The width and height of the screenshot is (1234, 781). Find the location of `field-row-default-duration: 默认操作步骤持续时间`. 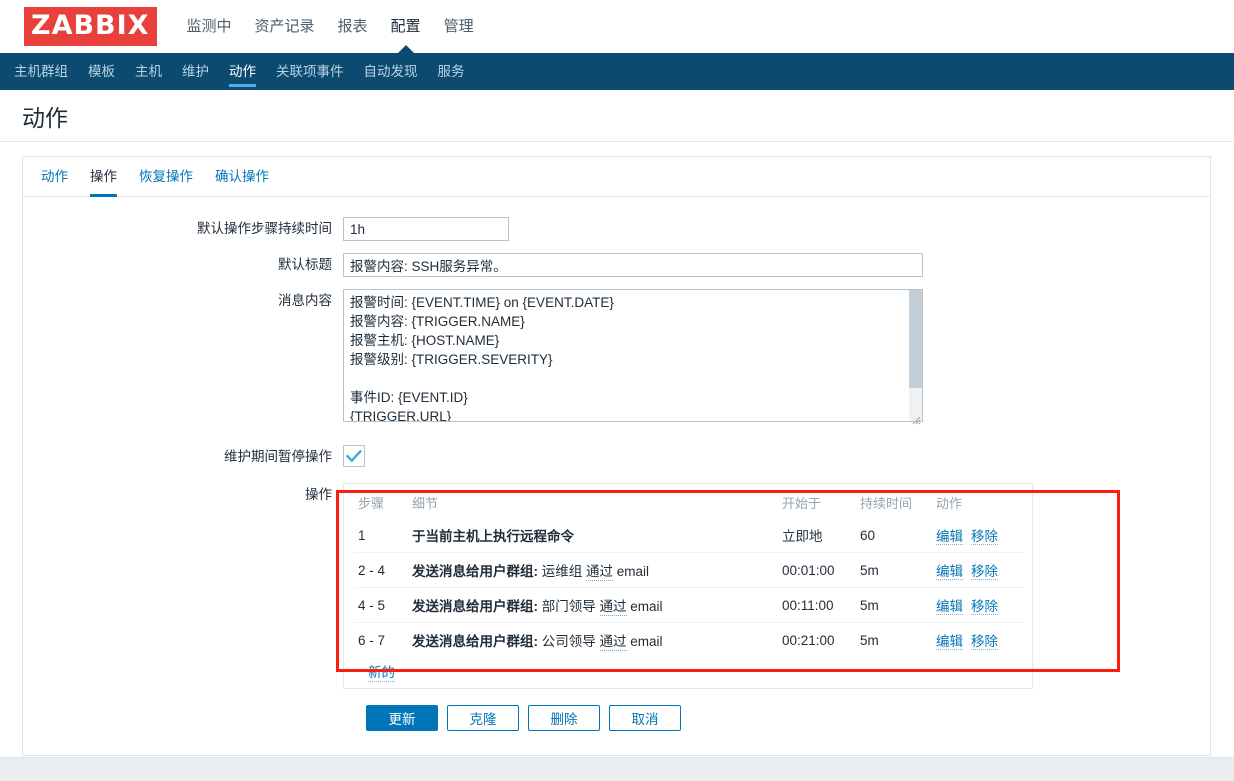

field-row-default-duration: 默认操作步骤持续时间 is located at coordinates (616, 229).